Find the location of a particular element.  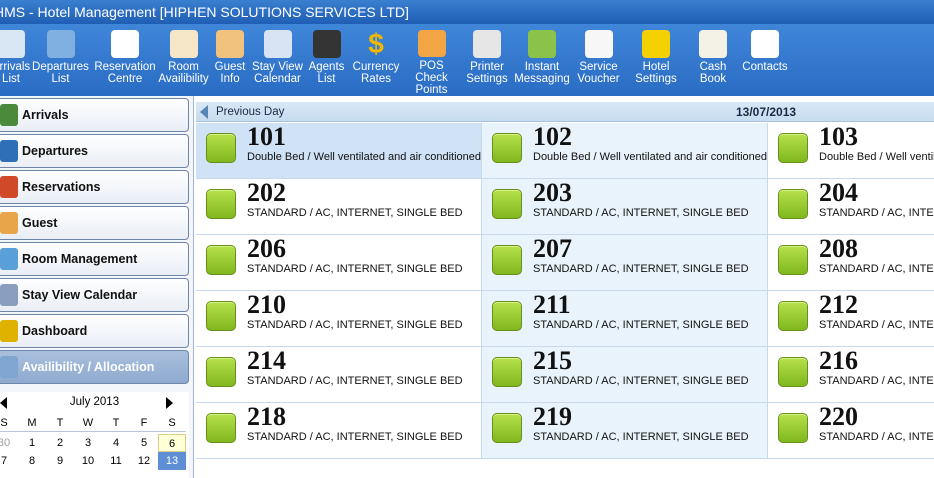

calendar-day: 3 is located at coordinates (88, 443).